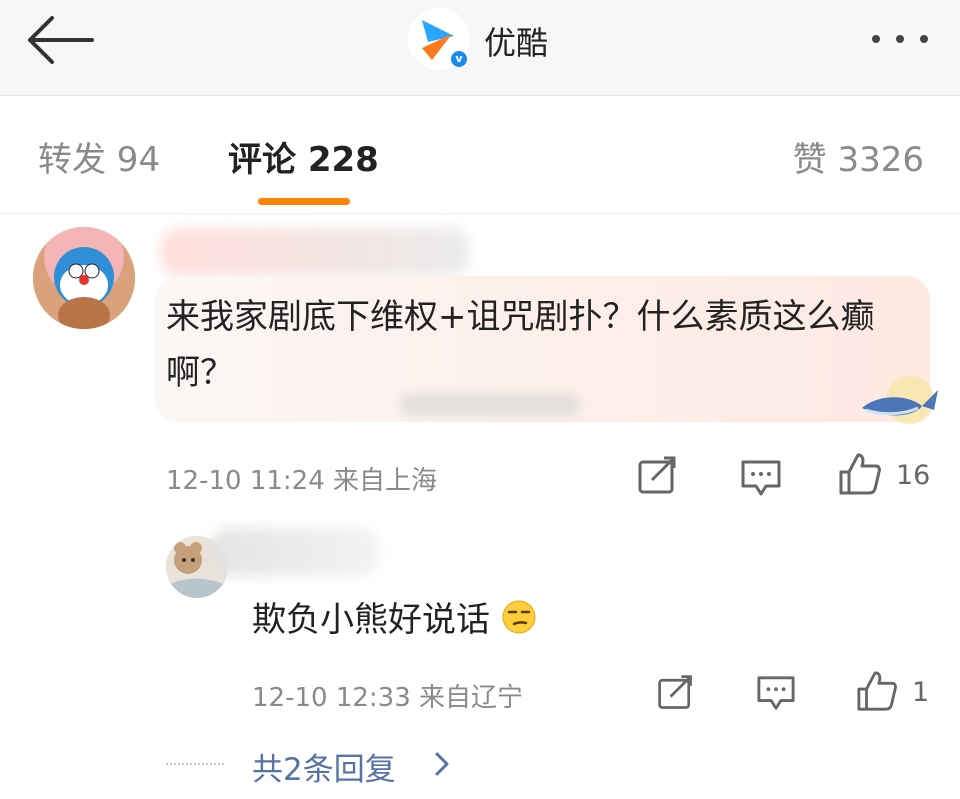 This screenshot has height=799, width=960. I want to click on reply-share-icon, so click(676, 693).